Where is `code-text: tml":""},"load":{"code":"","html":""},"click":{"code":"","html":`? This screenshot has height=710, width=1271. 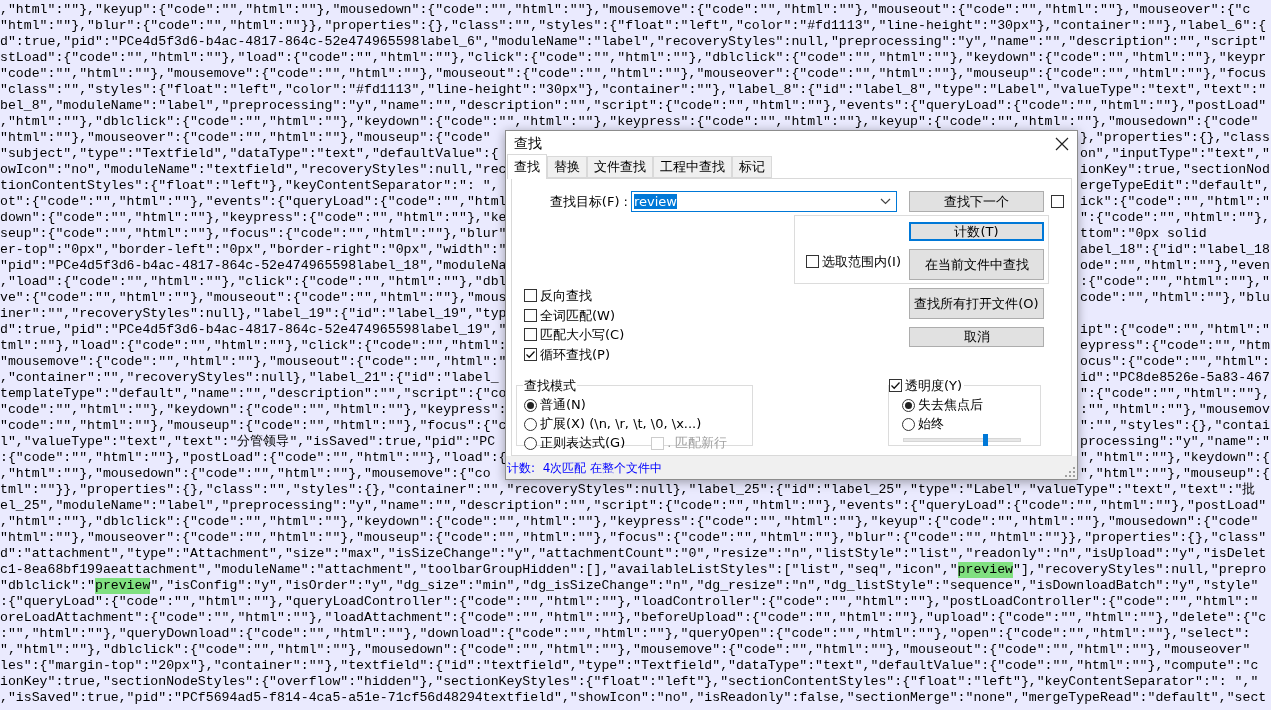 code-text: tml":""},"load":{"code":"","html":""},"click":{"code":"","html": is located at coordinates (253, 346).